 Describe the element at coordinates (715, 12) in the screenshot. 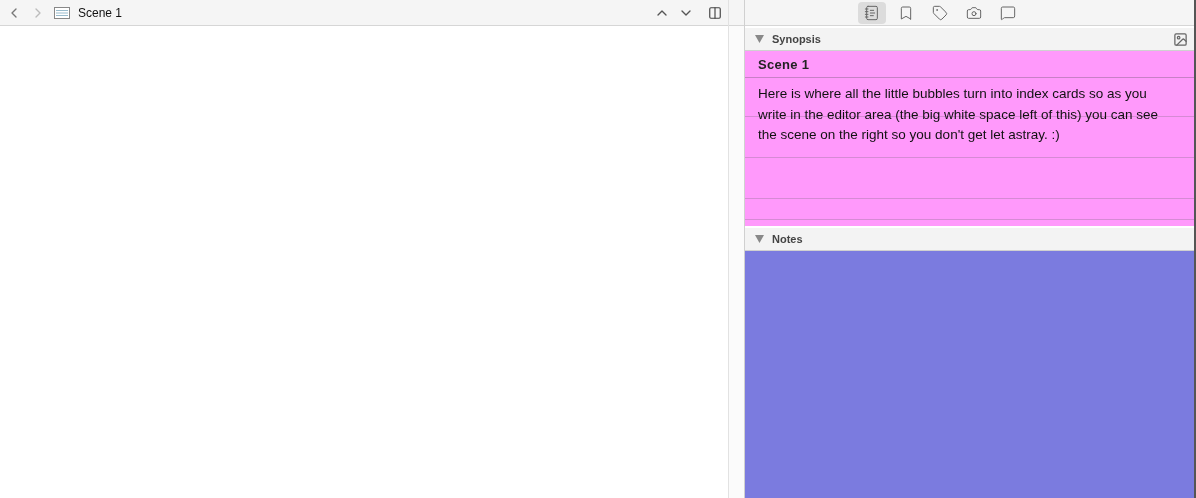

I see `split-view-icon` at that location.